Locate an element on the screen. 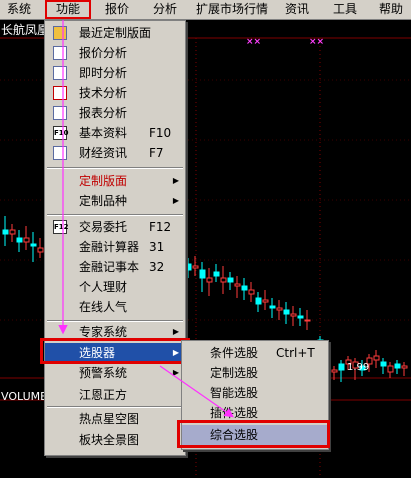 The width and height of the screenshot is (411, 478). menu-item-personal-finance: 个人理财 is located at coordinates (115, 287).